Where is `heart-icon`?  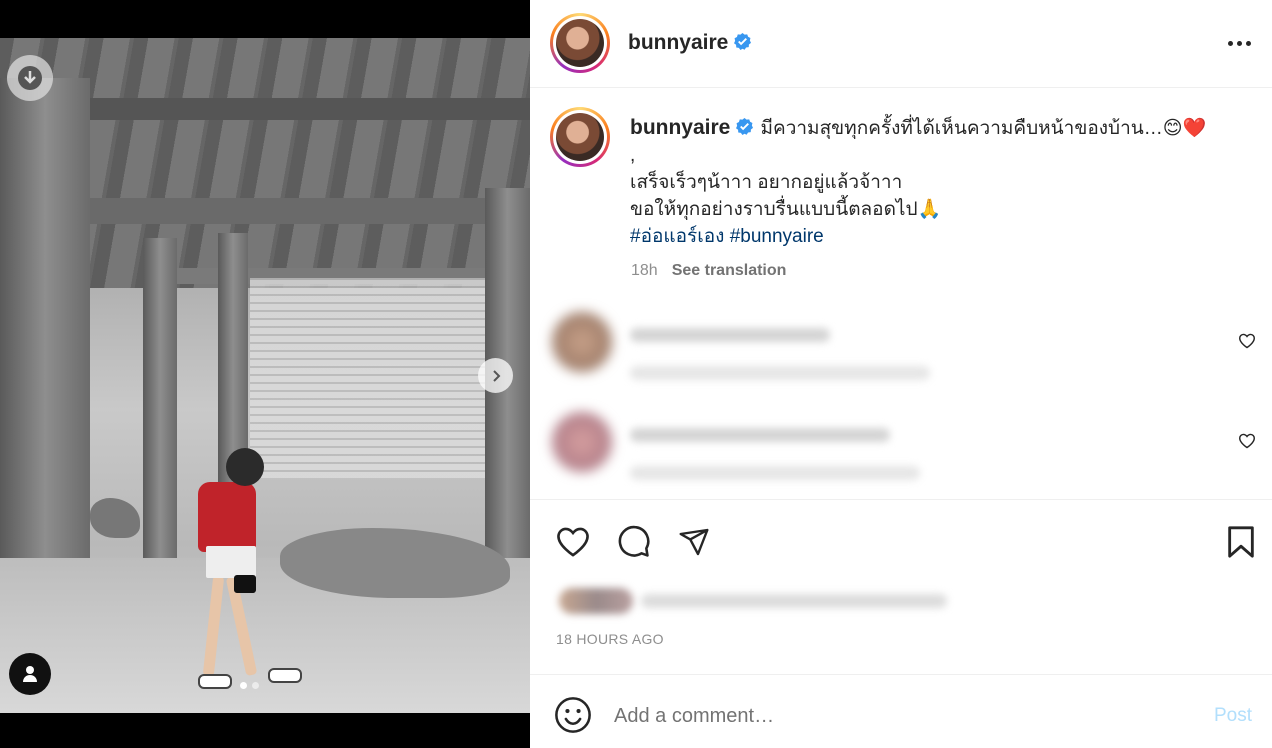 heart-icon is located at coordinates (573, 542).